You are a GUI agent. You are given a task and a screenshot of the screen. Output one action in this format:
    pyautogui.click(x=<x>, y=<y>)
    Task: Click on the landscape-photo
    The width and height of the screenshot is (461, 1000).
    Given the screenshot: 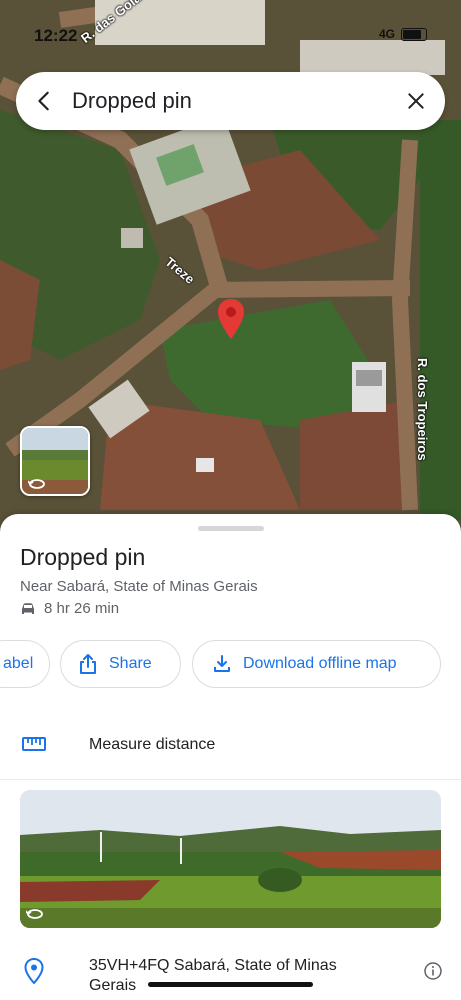 What is the action you would take?
    pyautogui.click(x=230, y=859)
    